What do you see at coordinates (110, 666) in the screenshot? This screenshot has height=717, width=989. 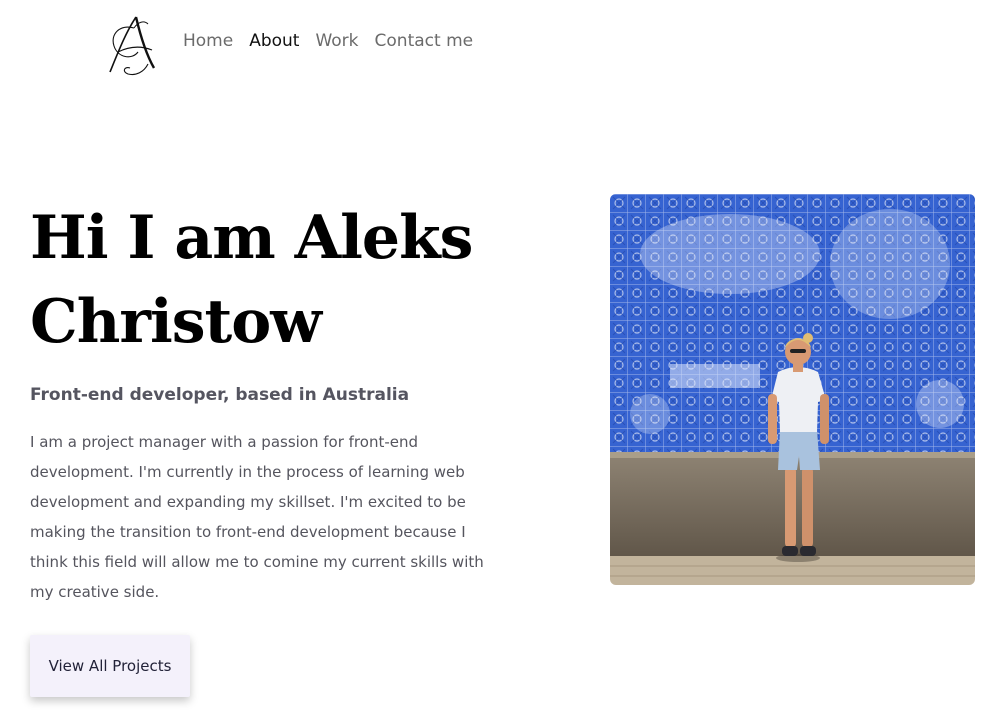 I see `view-all-projects-button: View All Projects` at bounding box center [110, 666].